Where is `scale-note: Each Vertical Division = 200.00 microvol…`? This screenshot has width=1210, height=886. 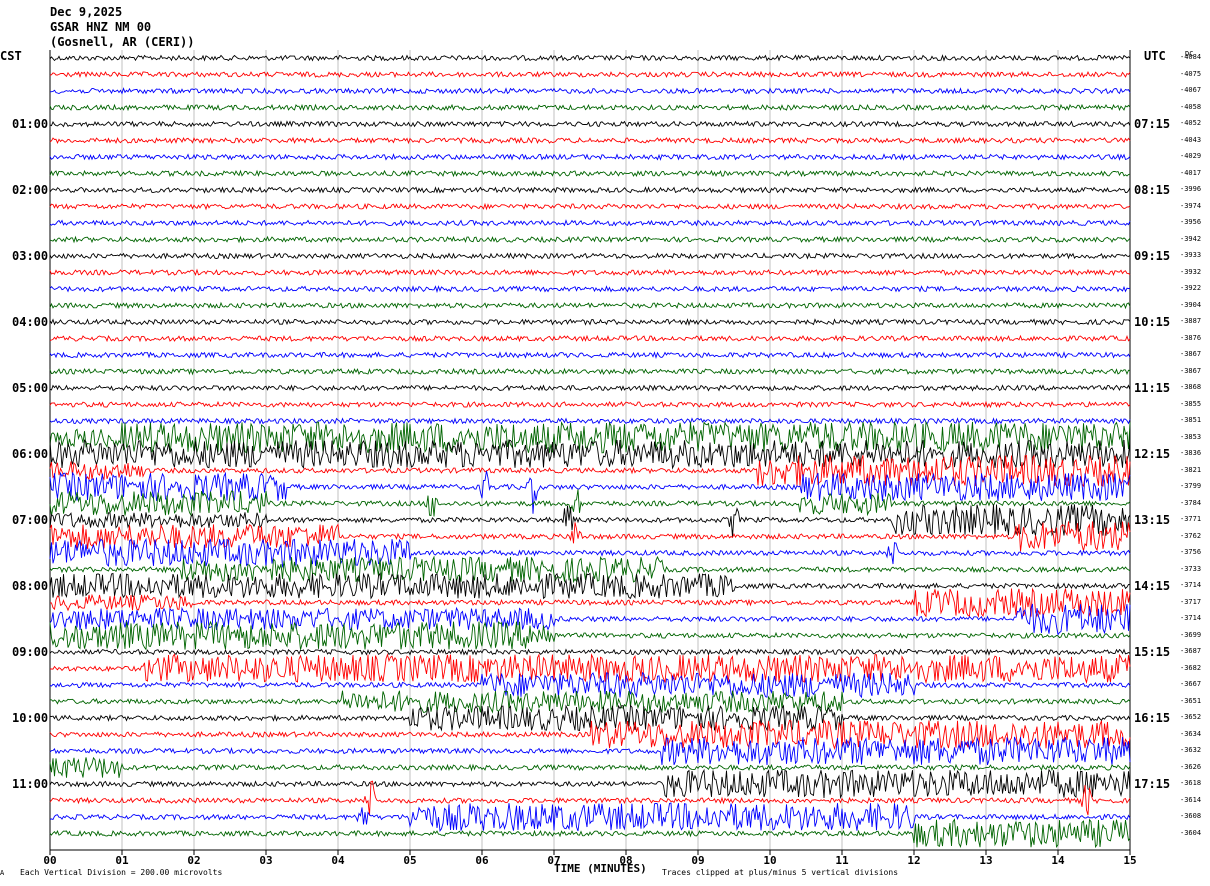
scale-note: Each Vertical Division = 200.00 microvol… is located at coordinates (121, 872).